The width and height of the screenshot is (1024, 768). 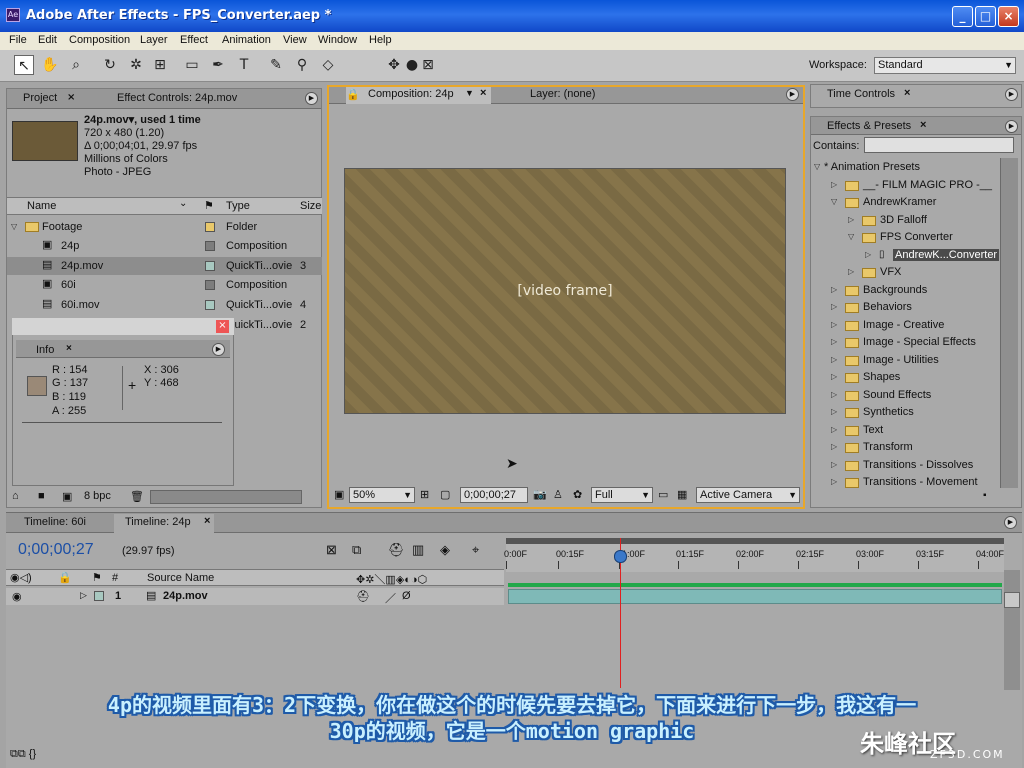 What do you see at coordinates (18, 40) in the screenshot?
I see `menu-file: File` at bounding box center [18, 40].